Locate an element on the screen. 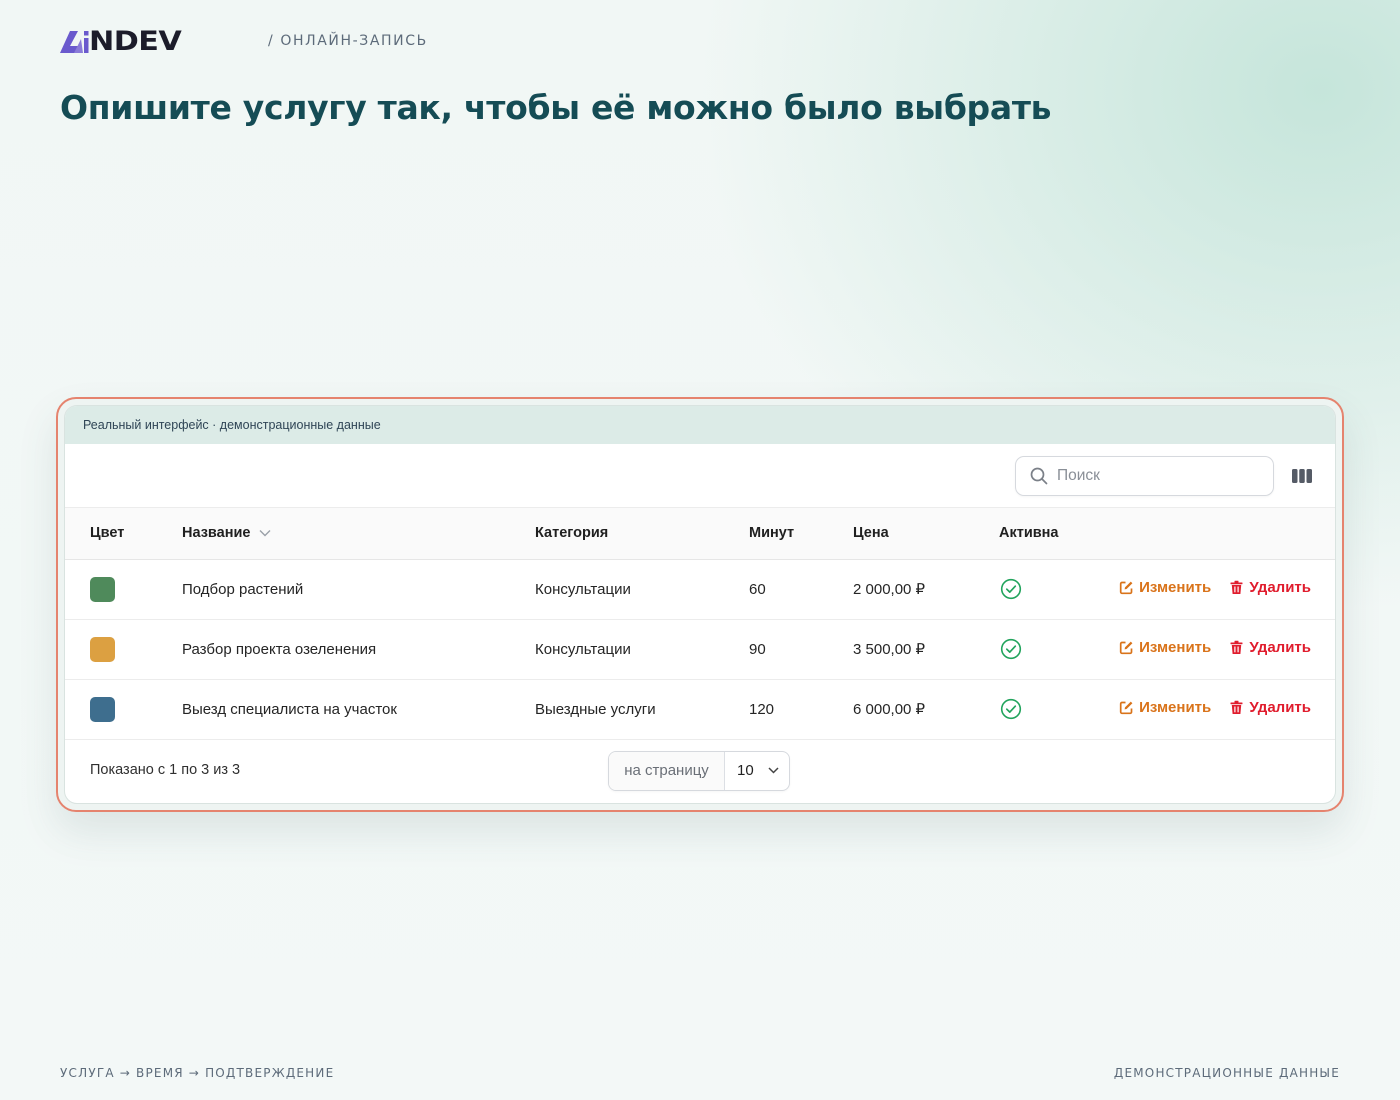 The image size is (1400, 1100). columns-icon is located at coordinates (1302, 476).